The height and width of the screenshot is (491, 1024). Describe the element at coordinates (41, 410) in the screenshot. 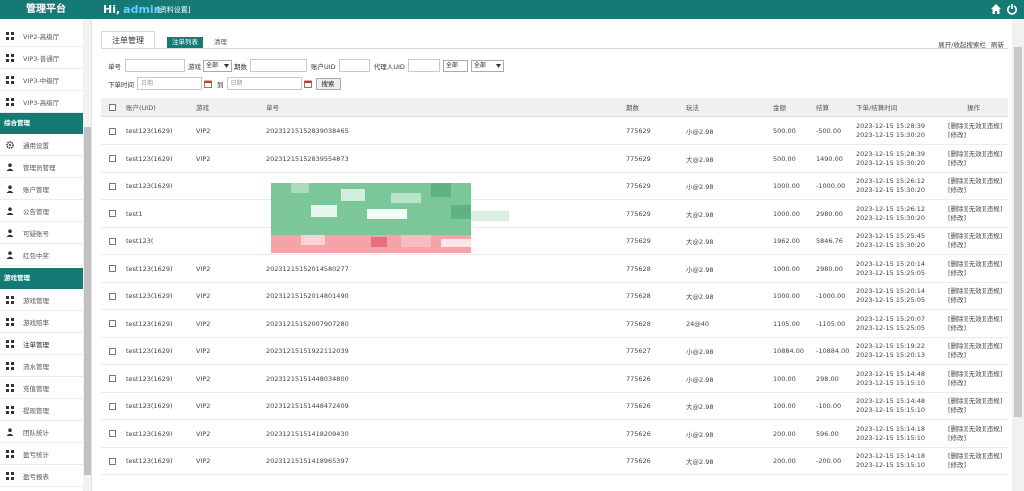

I see `sidebar-item-withdrawal: 提现管理` at that location.